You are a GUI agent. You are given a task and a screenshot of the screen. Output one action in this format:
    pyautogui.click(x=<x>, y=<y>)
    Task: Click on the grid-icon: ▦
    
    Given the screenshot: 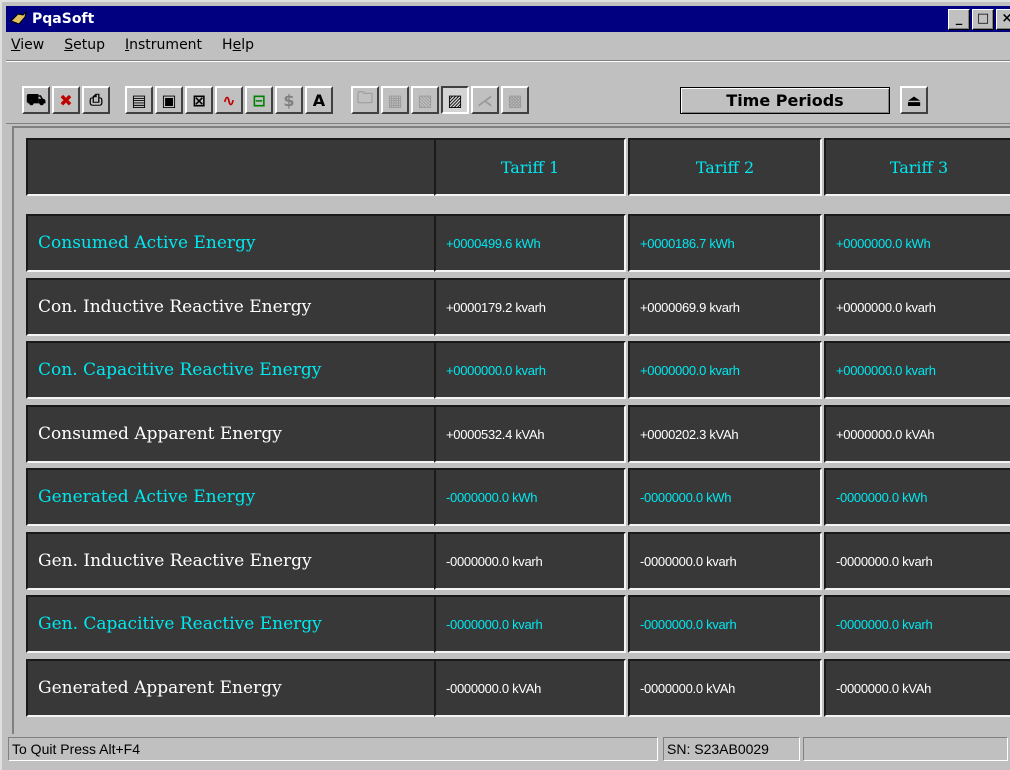 What is the action you would take?
    pyautogui.click(x=395, y=100)
    